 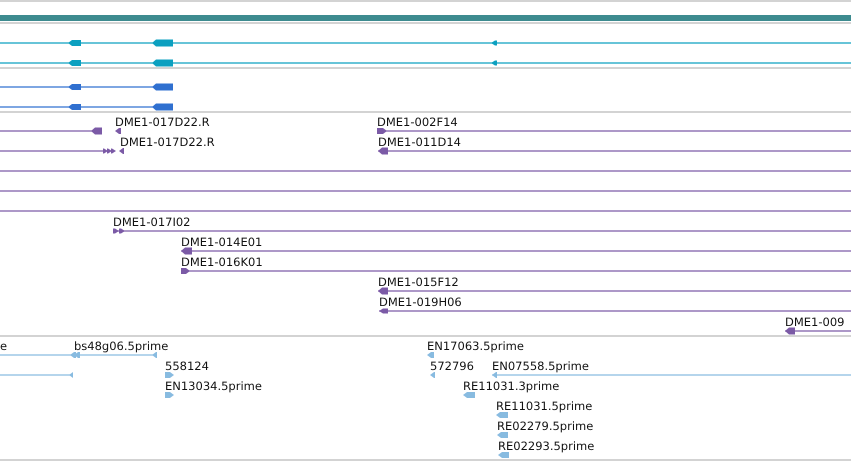 What do you see at coordinates (418, 282) in the screenshot?
I see `feature-label: DME1-015F12` at bounding box center [418, 282].